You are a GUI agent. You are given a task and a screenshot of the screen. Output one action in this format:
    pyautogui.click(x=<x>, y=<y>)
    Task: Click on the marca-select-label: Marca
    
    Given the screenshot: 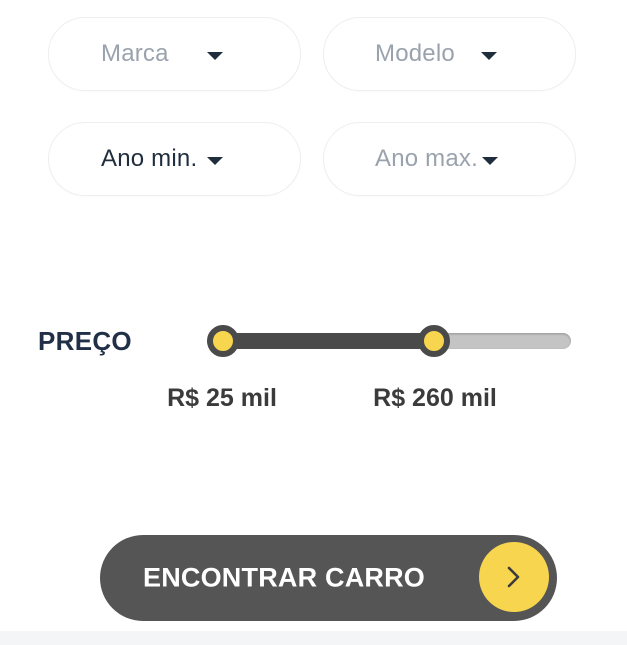 What is the action you would take?
    pyautogui.click(x=135, y=53)
    